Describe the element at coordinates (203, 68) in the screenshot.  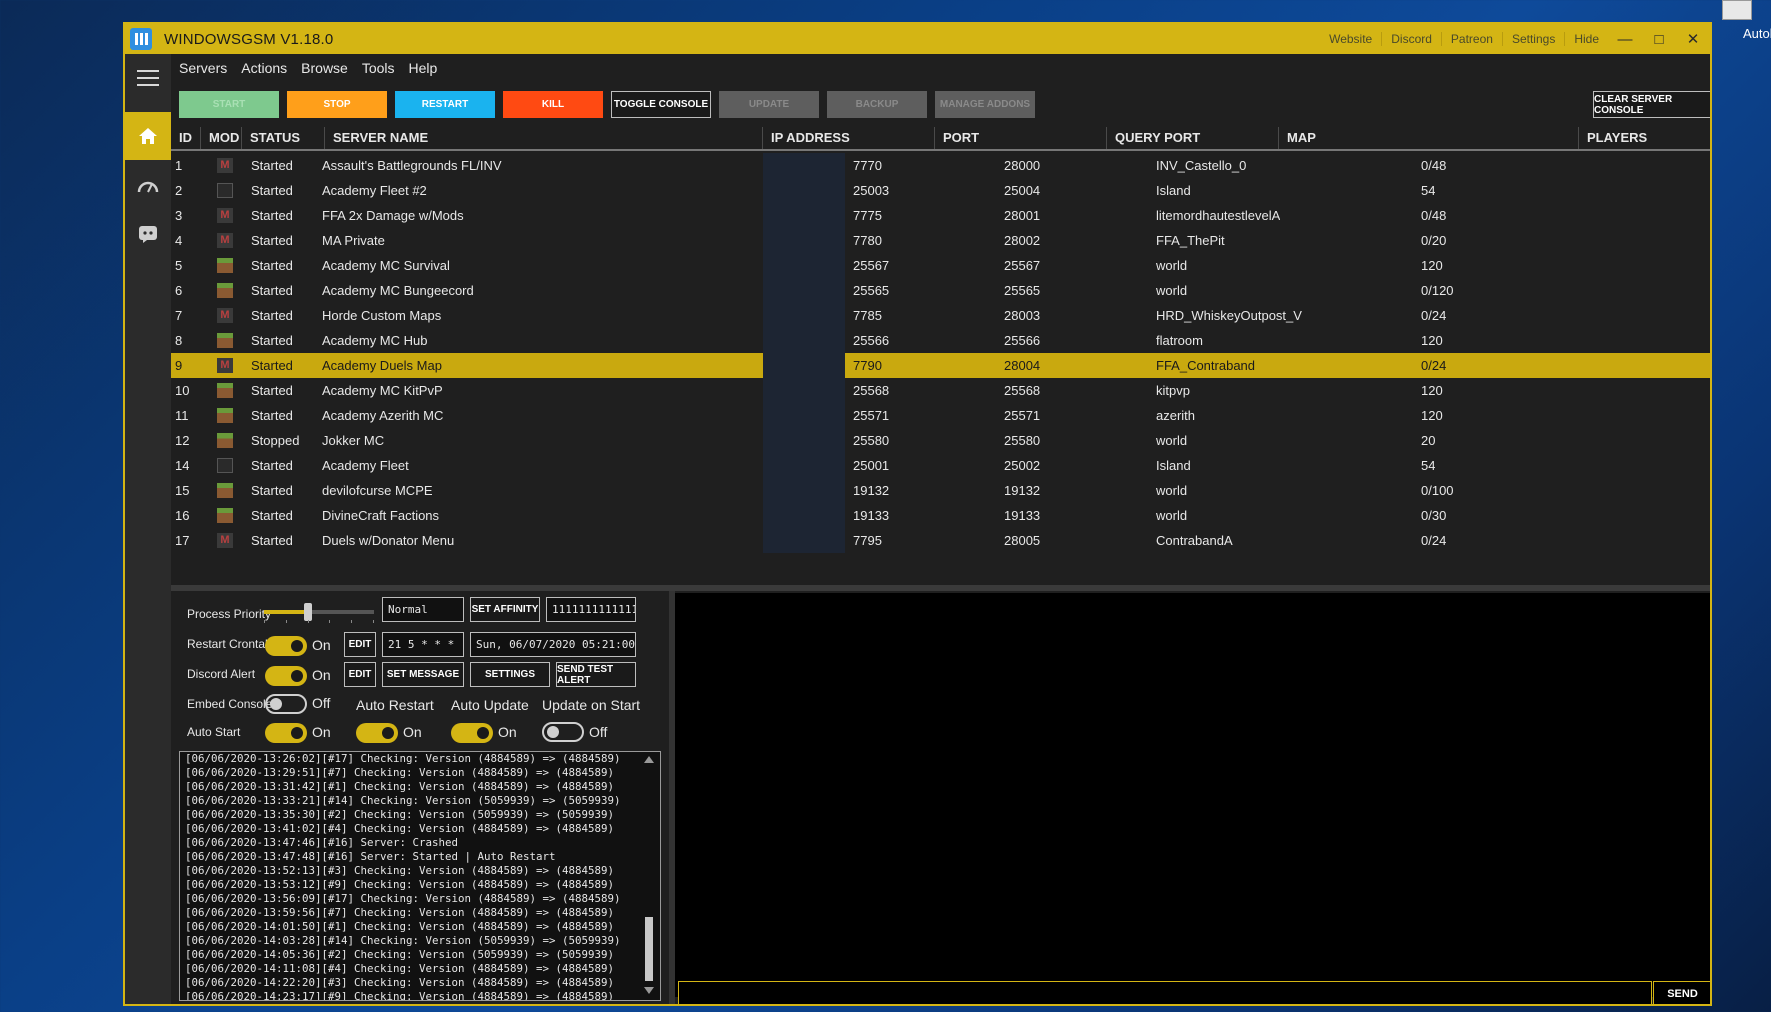
I see `menu-servers: Servers` at that location.